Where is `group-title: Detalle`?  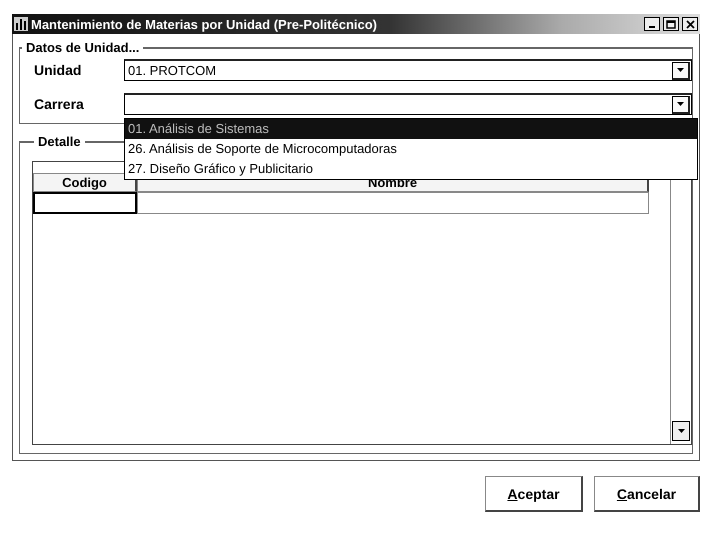 group-title: Detalle is located at coordinates (59, 141).